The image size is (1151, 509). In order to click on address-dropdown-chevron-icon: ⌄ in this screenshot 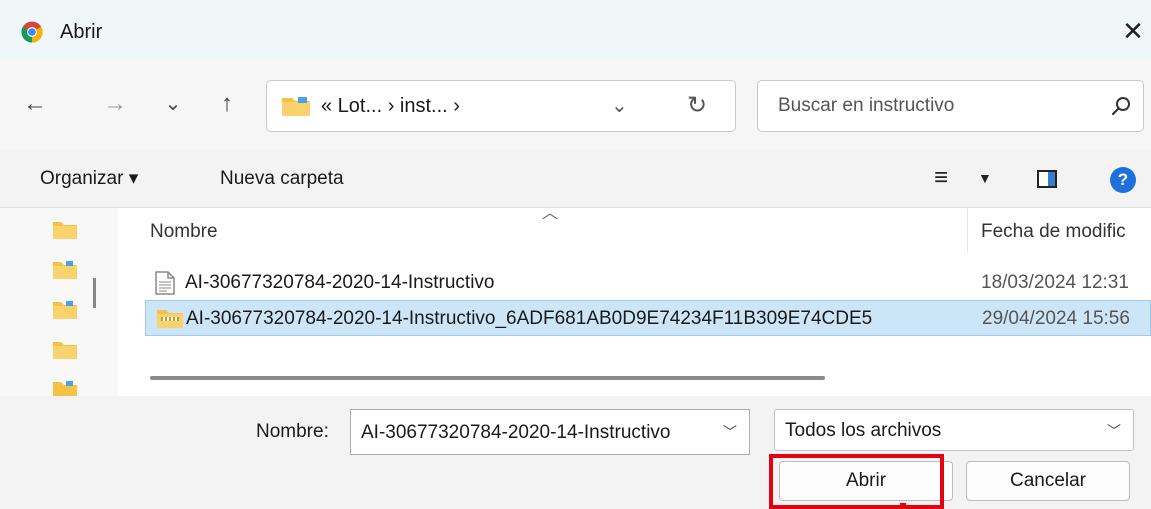, I will do `click(619, 106)`.